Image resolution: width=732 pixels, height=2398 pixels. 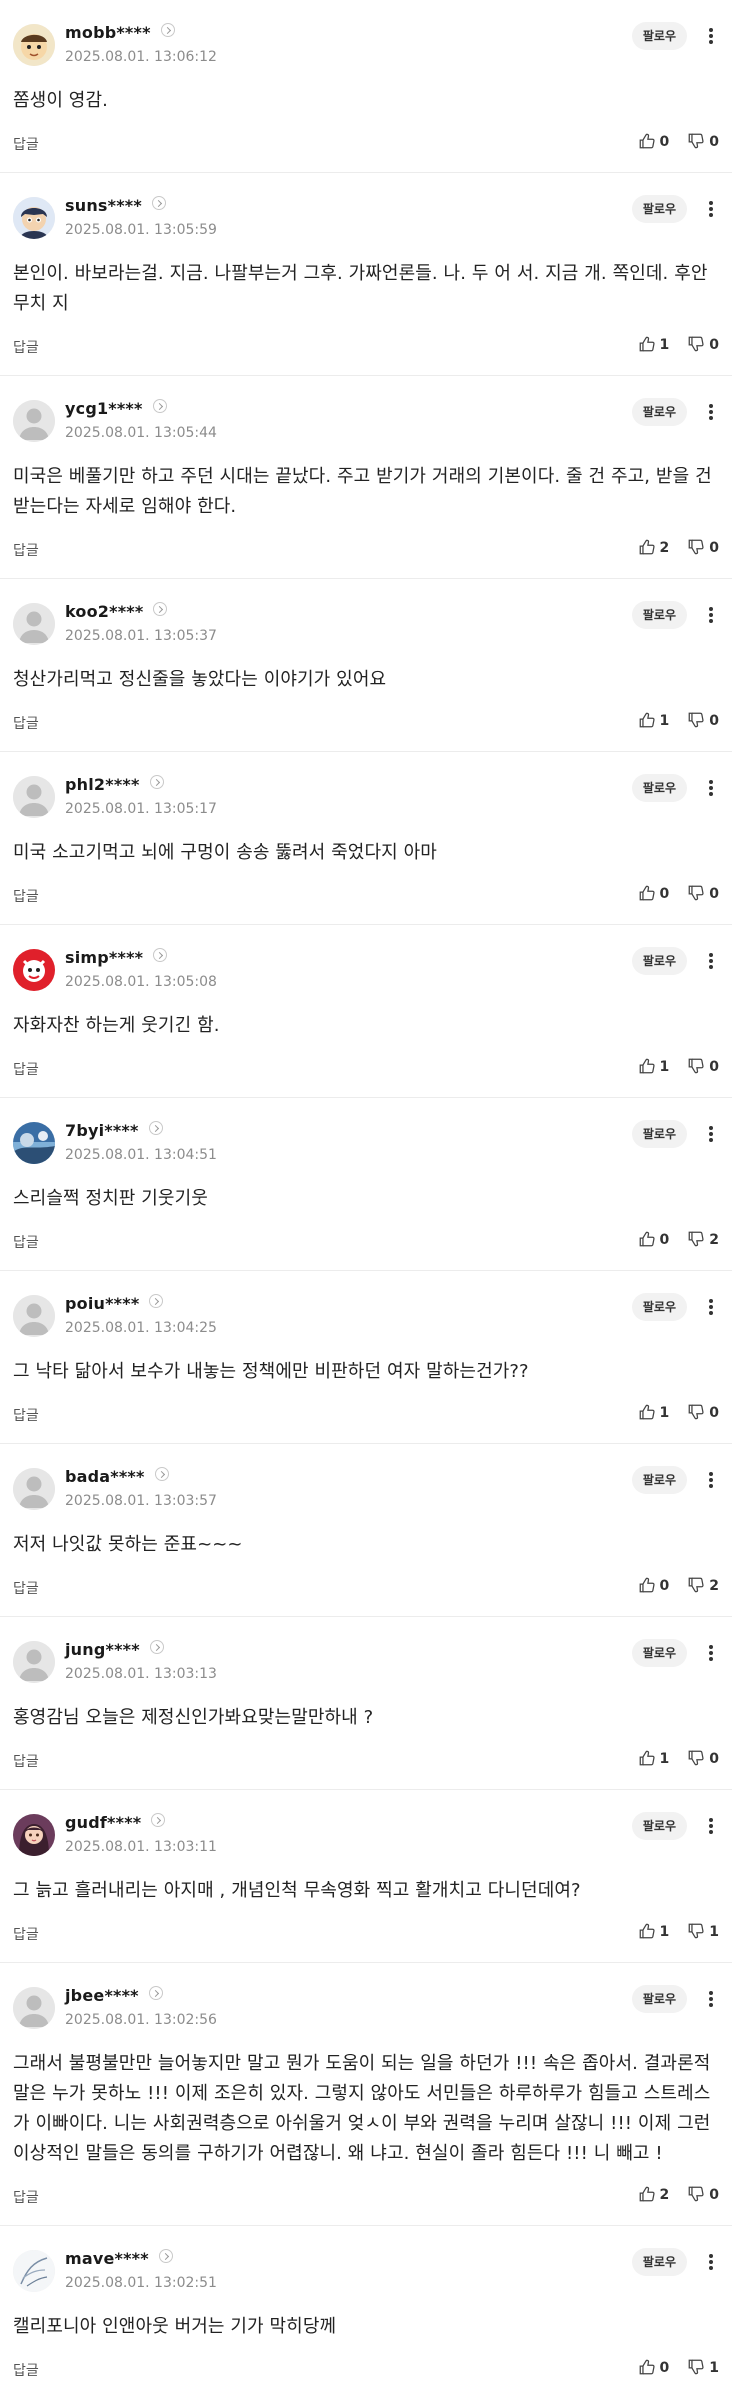 What do you see at coordinates (116, 957) in the screenshot?
I see `username: simp****` at bounding box center [116, 957].